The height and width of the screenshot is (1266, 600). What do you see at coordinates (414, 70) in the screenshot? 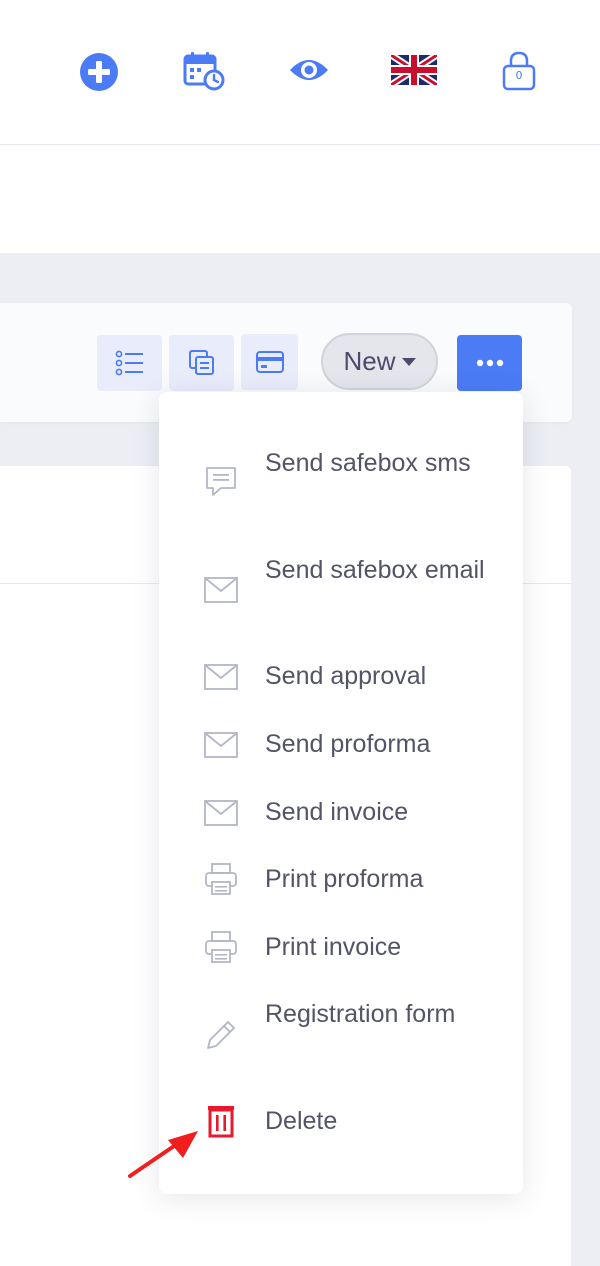
I see `uk-flag-icon` at bounding box center [414, 70].